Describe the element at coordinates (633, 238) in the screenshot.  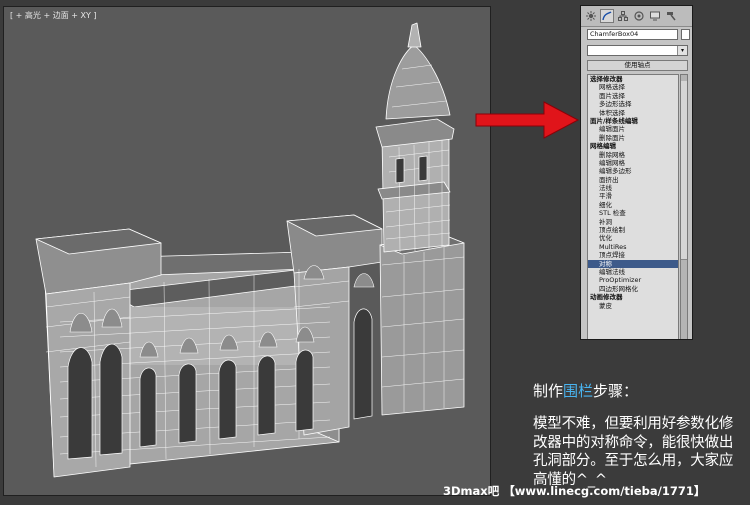
I see `modifier-list-item: 优化` at that location.